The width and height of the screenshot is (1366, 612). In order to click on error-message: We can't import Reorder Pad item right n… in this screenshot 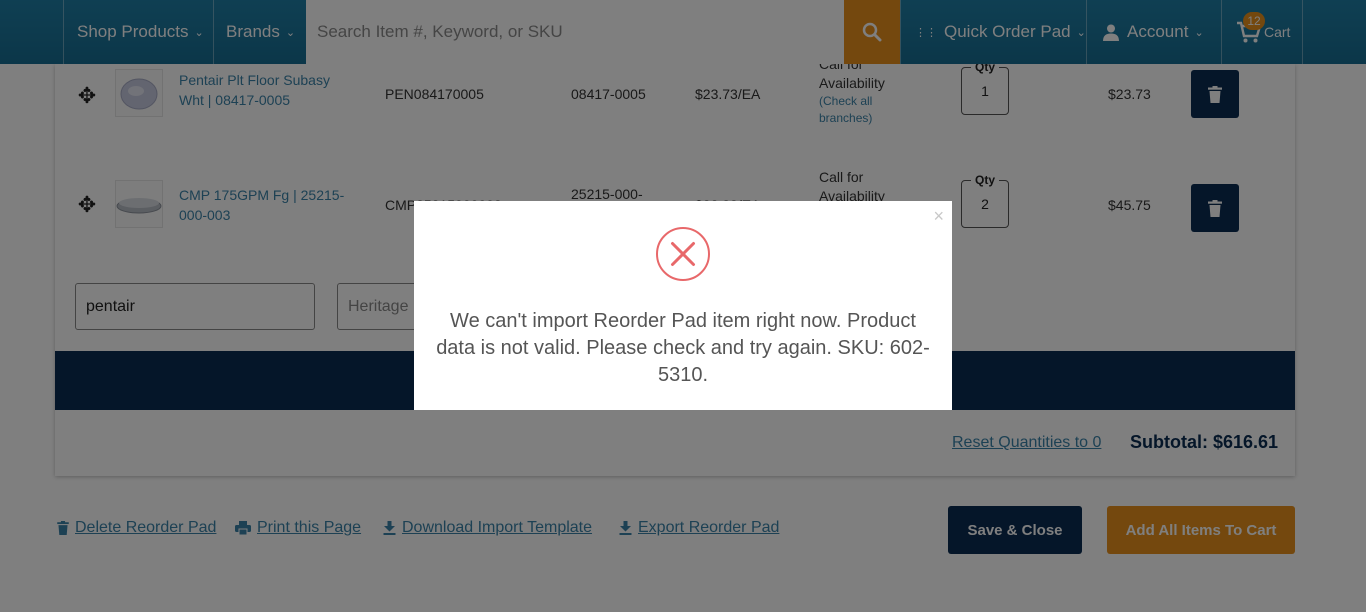, I will do `click(683, 348)`.